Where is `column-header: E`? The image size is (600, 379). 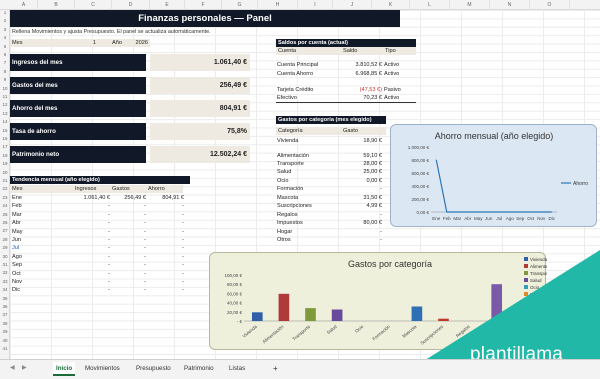 column-header: E is located at coordinates (167, 5).